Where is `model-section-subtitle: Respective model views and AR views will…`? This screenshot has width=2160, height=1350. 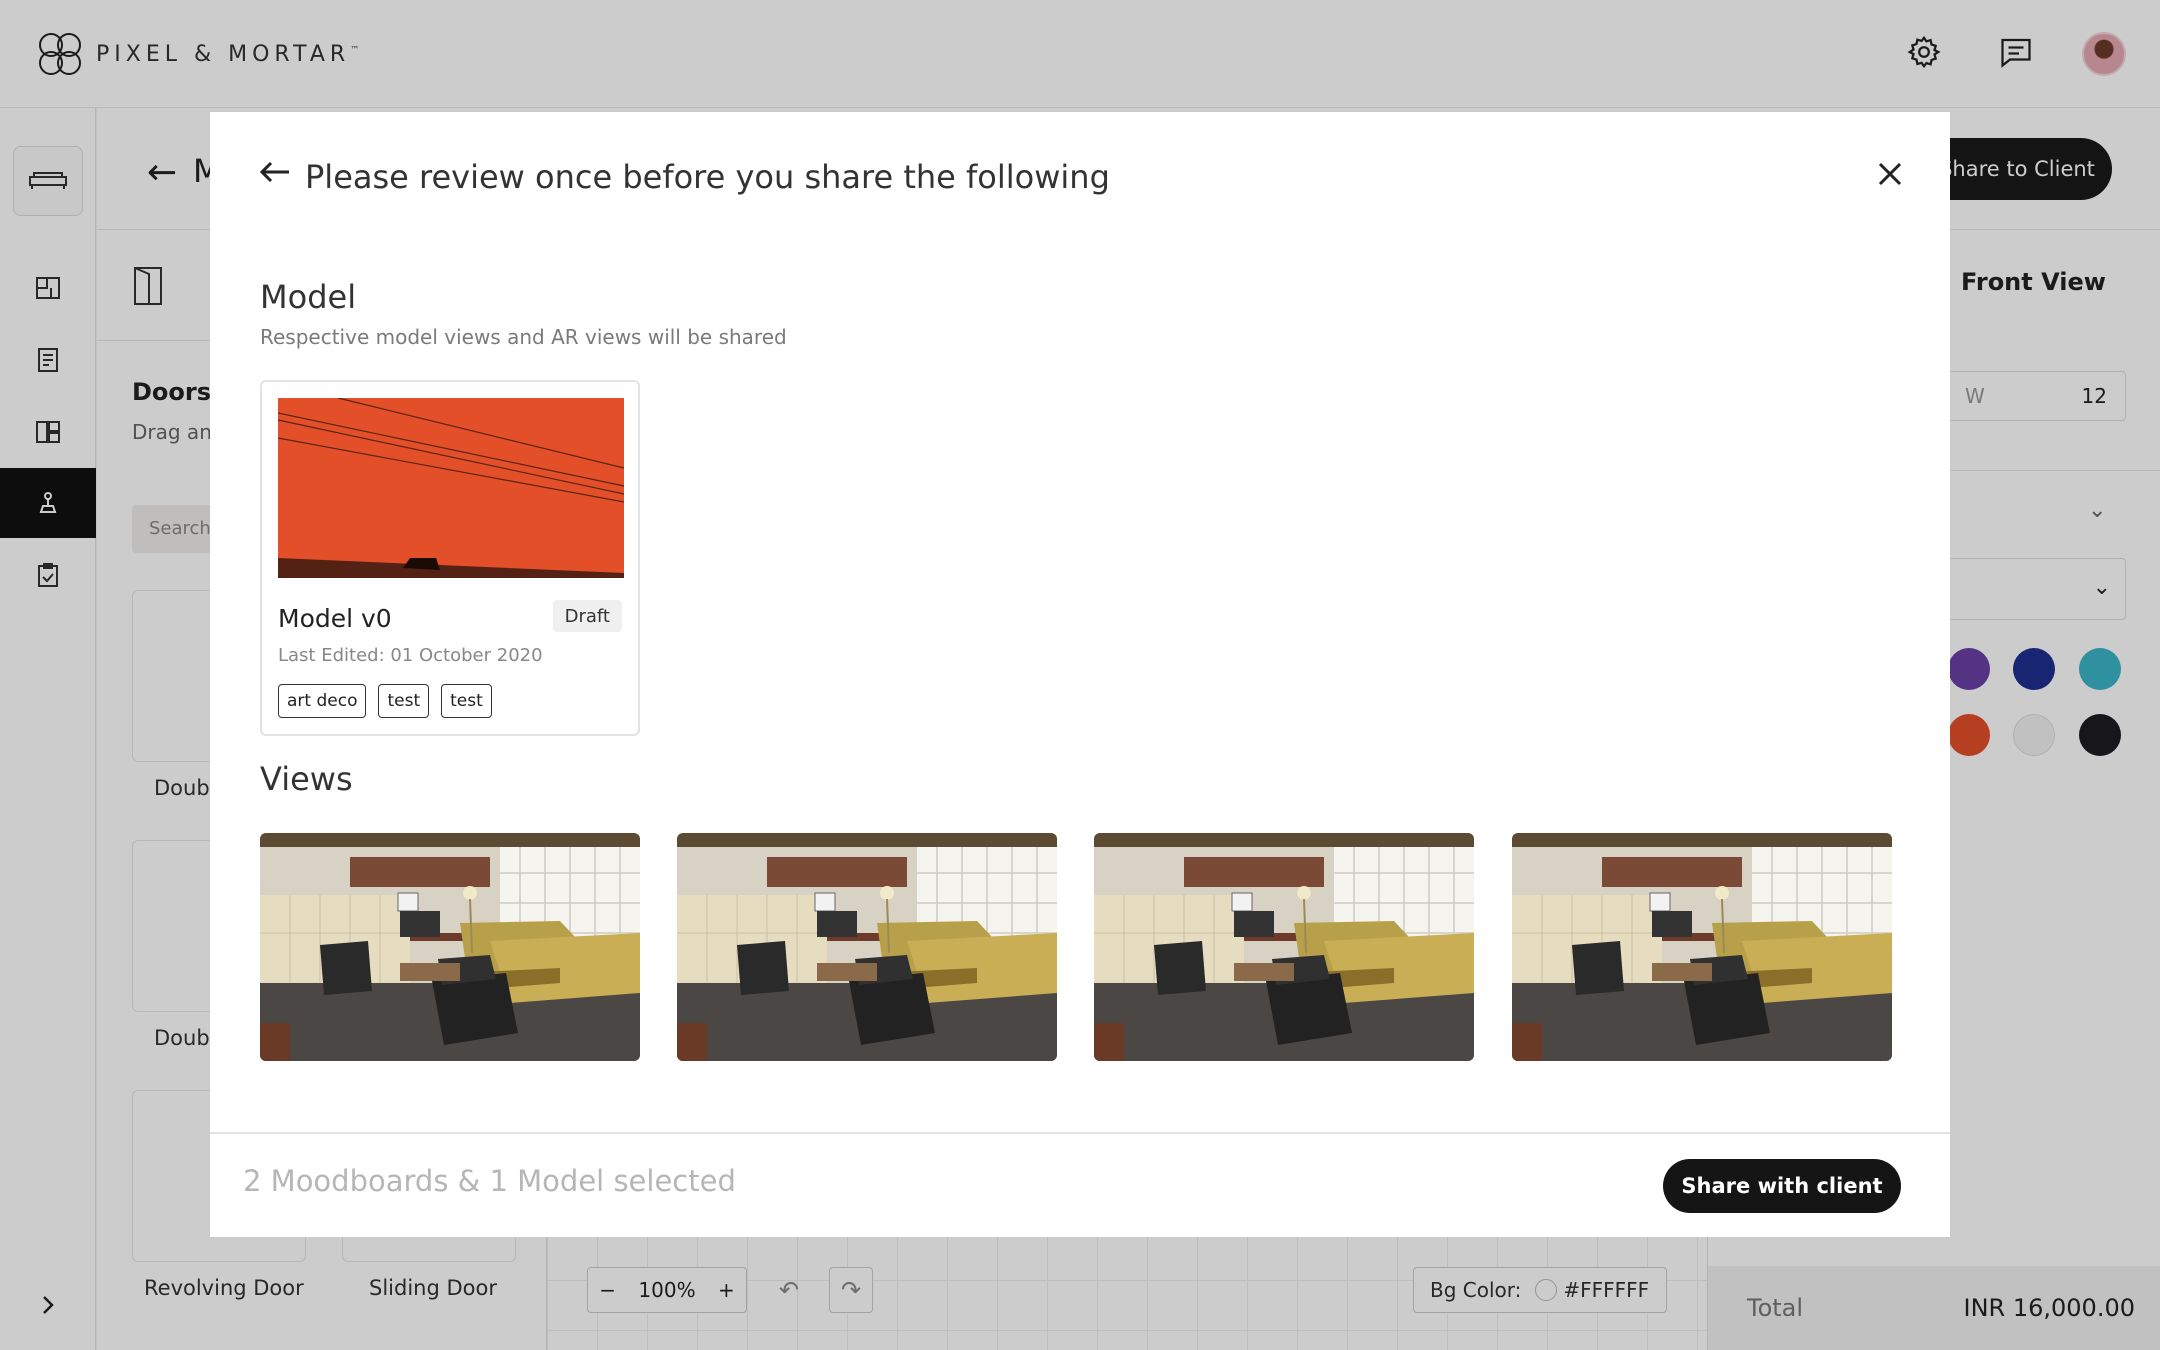 model-section-subtitle: Respective model views and AR views will… is located at coordinates (523, 337).